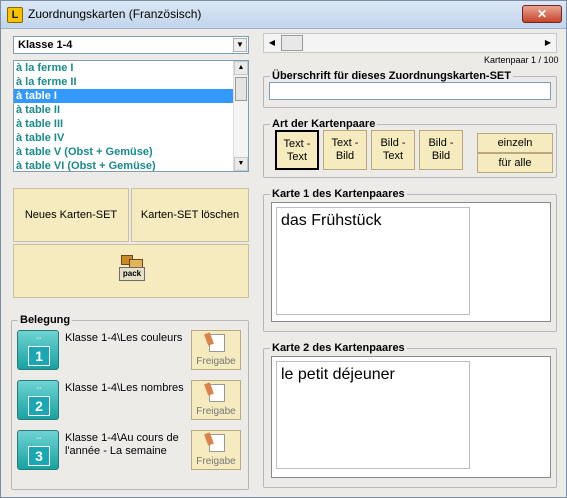 The image size is (567, 498). Describe the element at coordinates (39, 406) in the screenshot. I see `slot-number: 2` at that location.